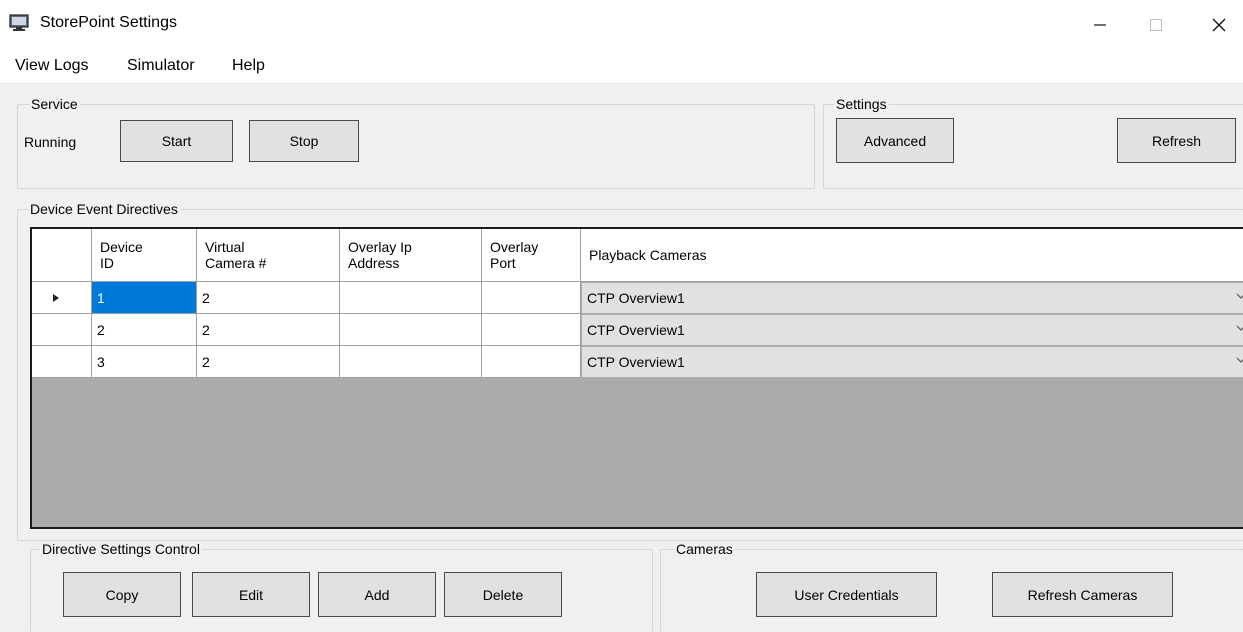 This screenshot has height=632, width=1243. I want to click on column-header-playback-cameras: Playback Cameras, so click(912, 255).